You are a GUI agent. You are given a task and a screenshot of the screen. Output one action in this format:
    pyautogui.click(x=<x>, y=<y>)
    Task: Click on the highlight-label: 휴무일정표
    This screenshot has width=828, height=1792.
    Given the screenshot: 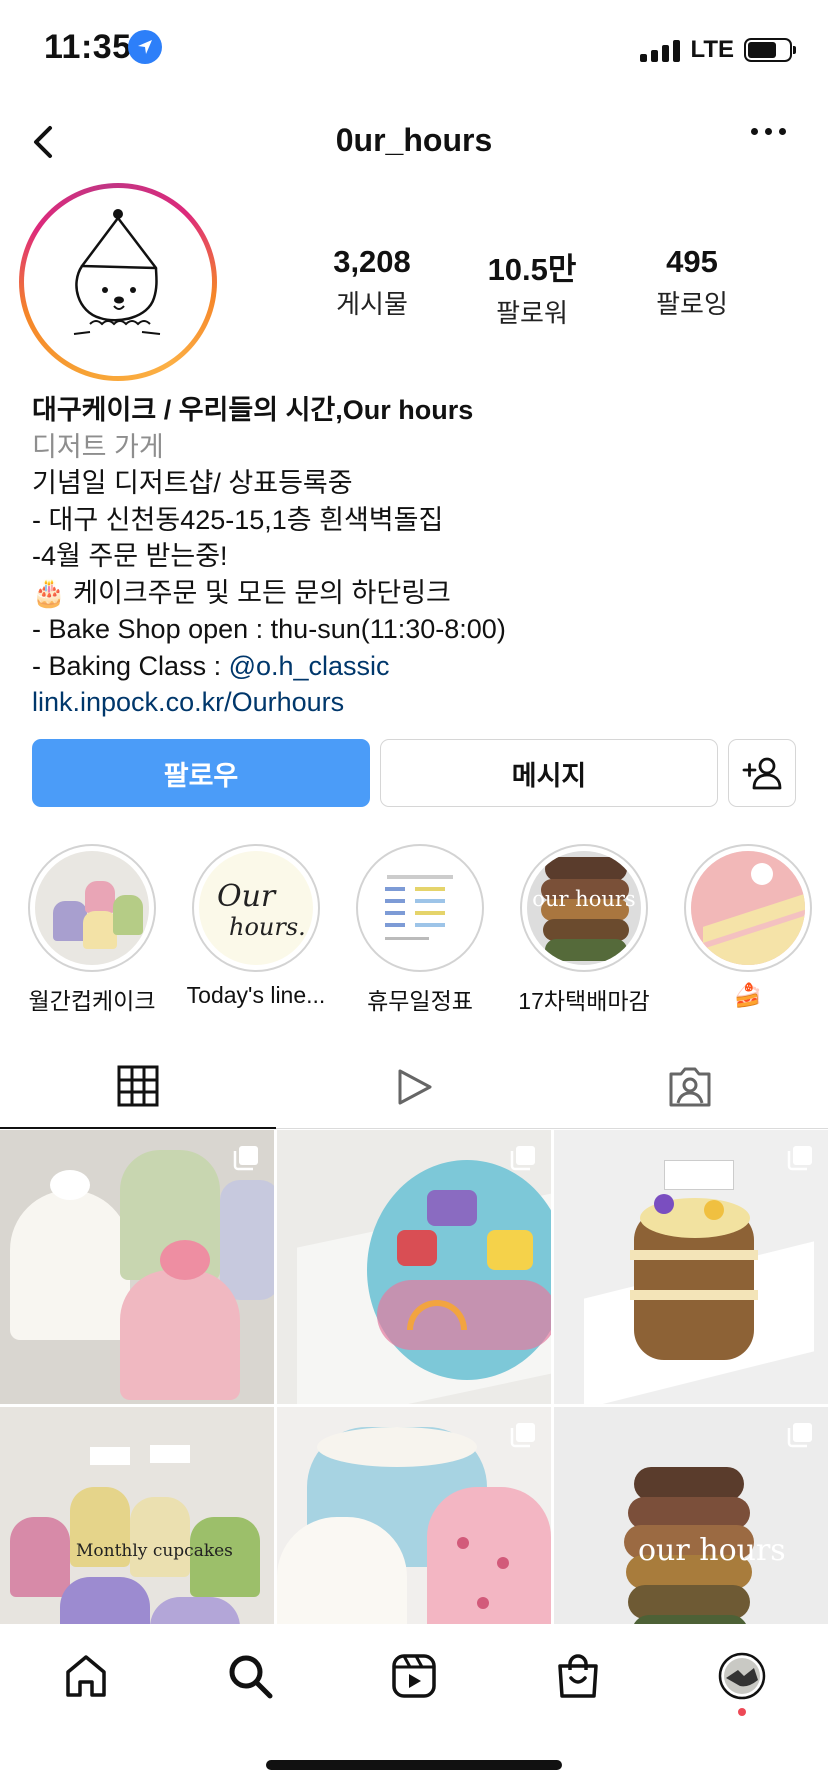 What is the action you would take?
    pyautogui.click(x=420, y=1001)
    